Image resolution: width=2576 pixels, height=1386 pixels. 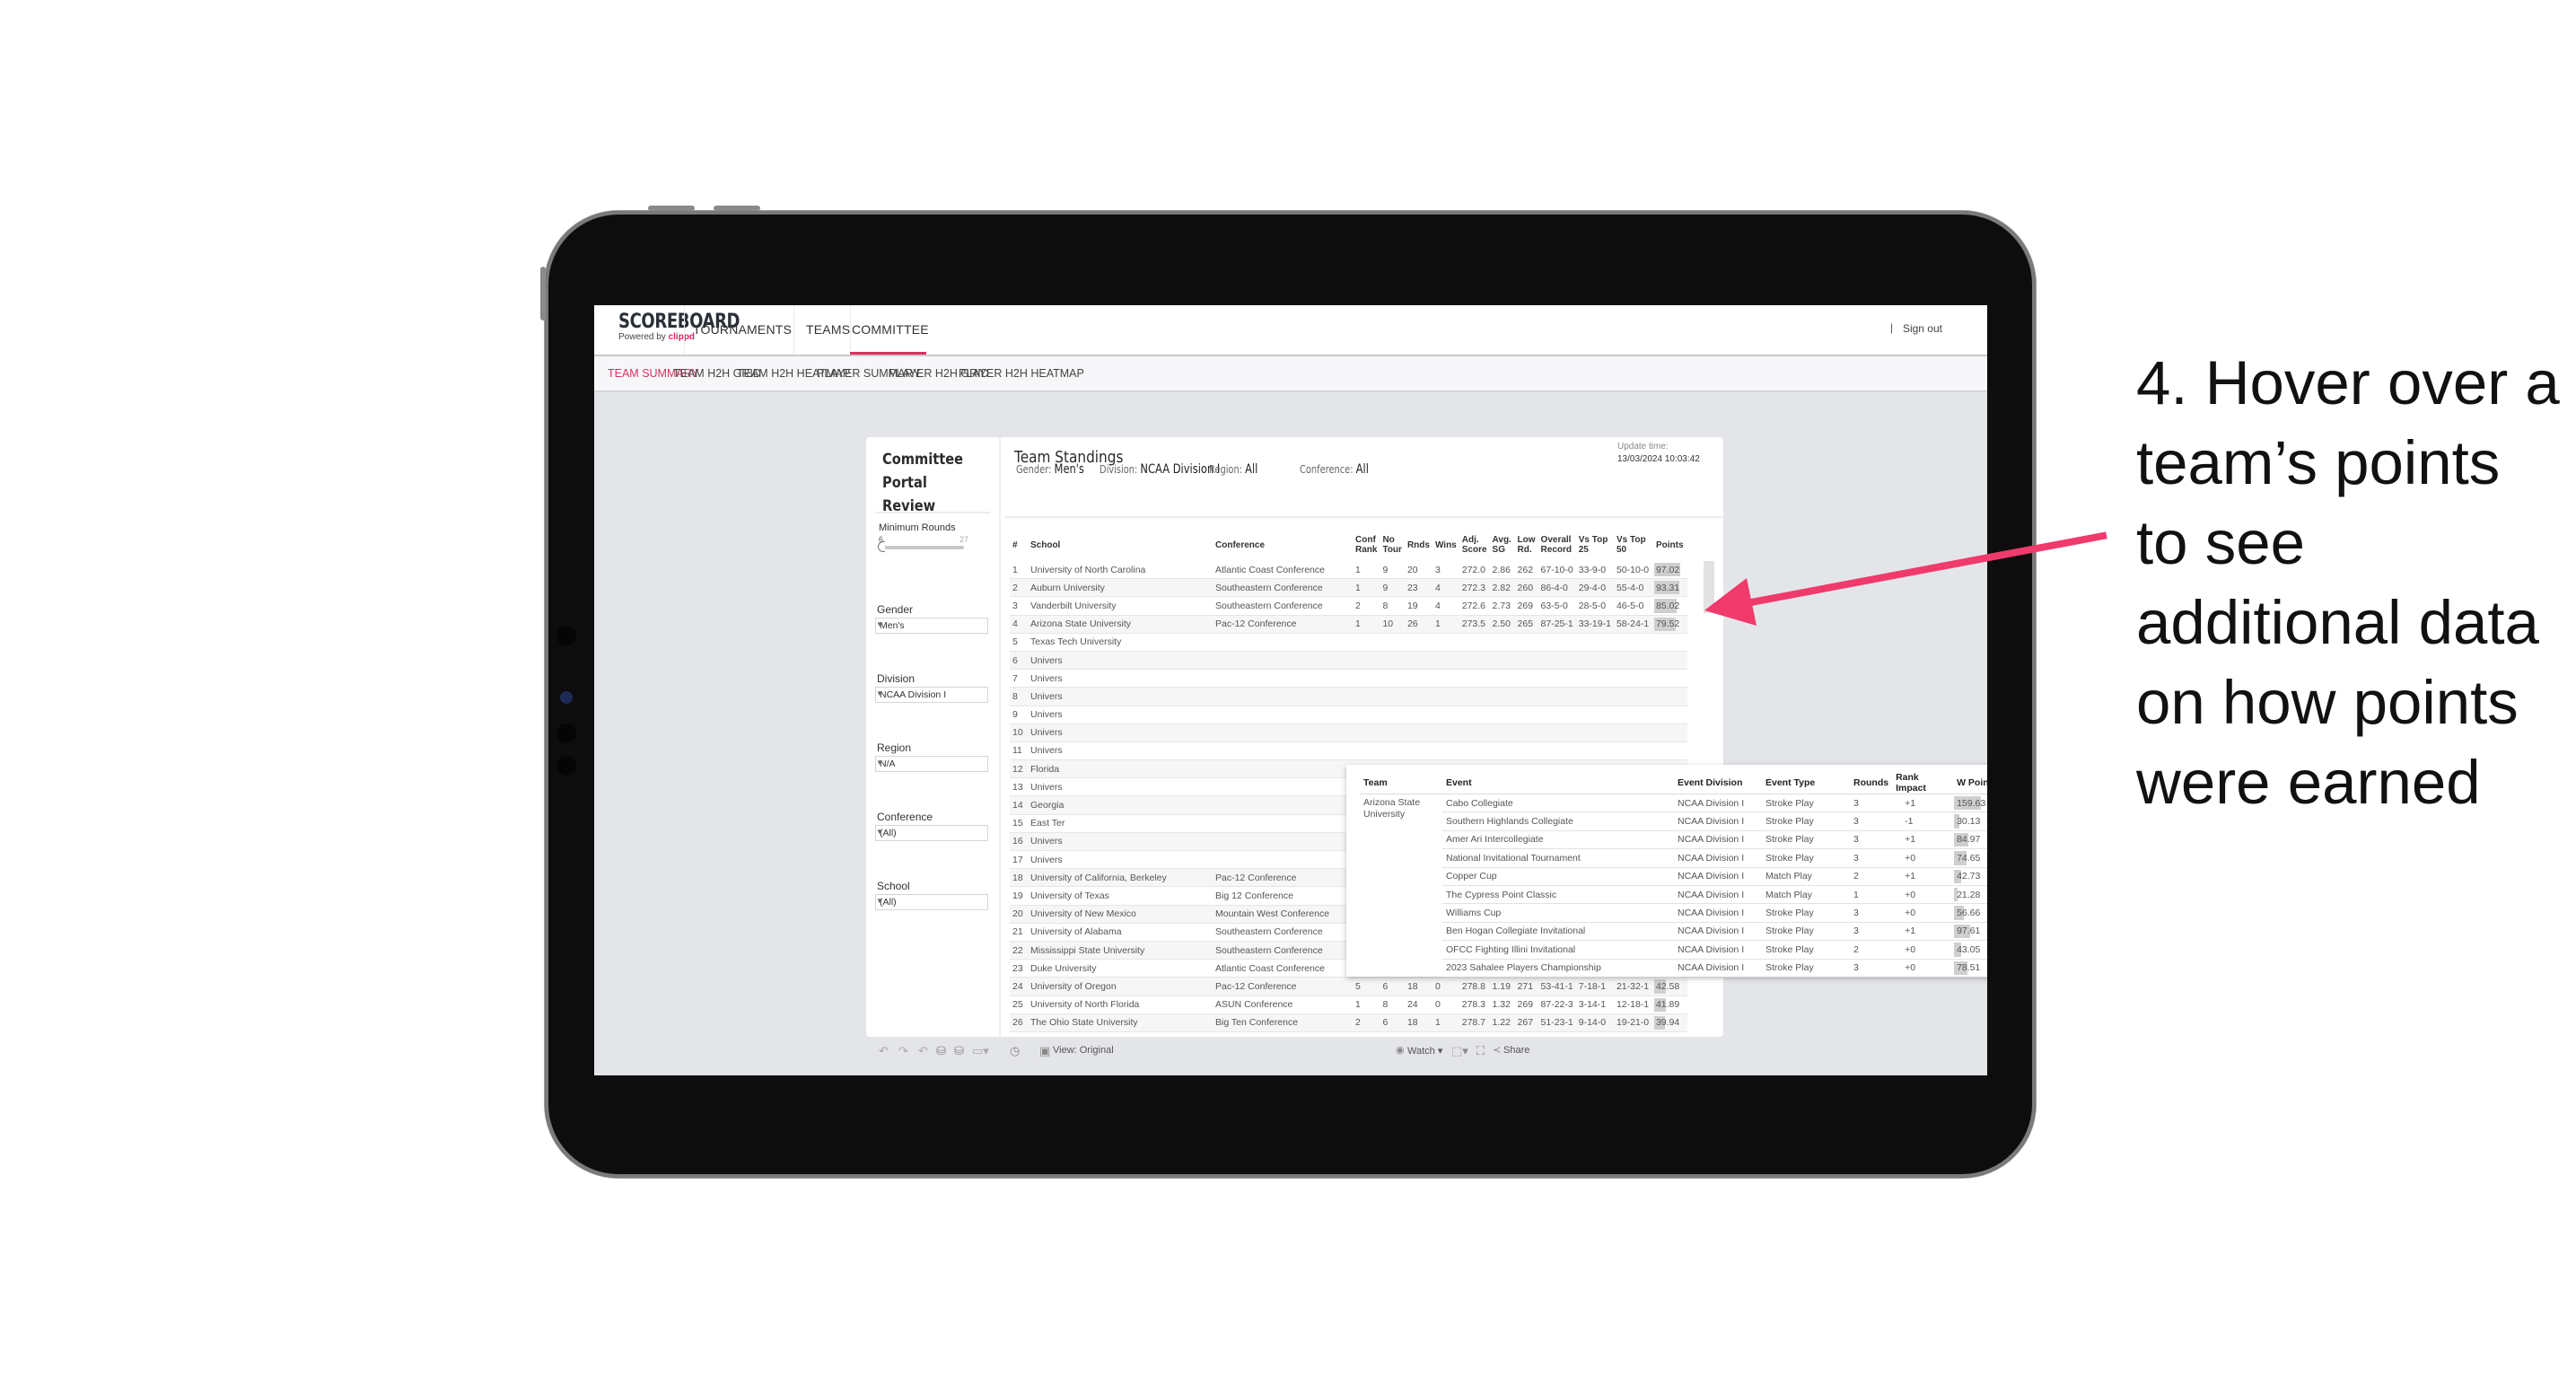 I want to click on arrow-shaft, so click(x=1917, y=570).